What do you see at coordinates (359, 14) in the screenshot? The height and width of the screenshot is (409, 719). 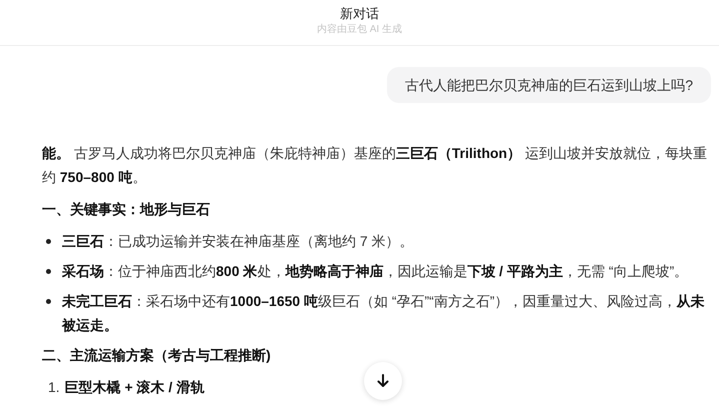 I see `window-title: 新对话` at bounding box center [359, 14].